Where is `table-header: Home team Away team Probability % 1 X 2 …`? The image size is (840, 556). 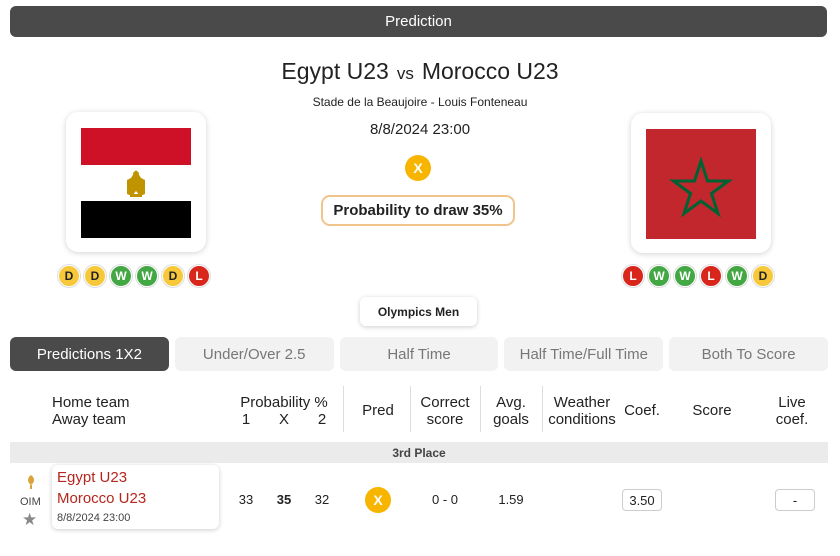 table-header: Home team Away team Probability % 1 X 2 … is located at coordinates (420, 412).